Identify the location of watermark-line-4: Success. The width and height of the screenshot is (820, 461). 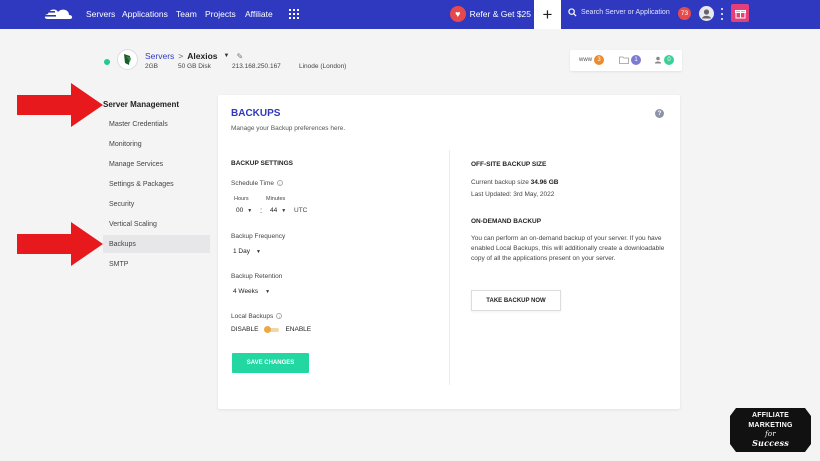
(770, 443).